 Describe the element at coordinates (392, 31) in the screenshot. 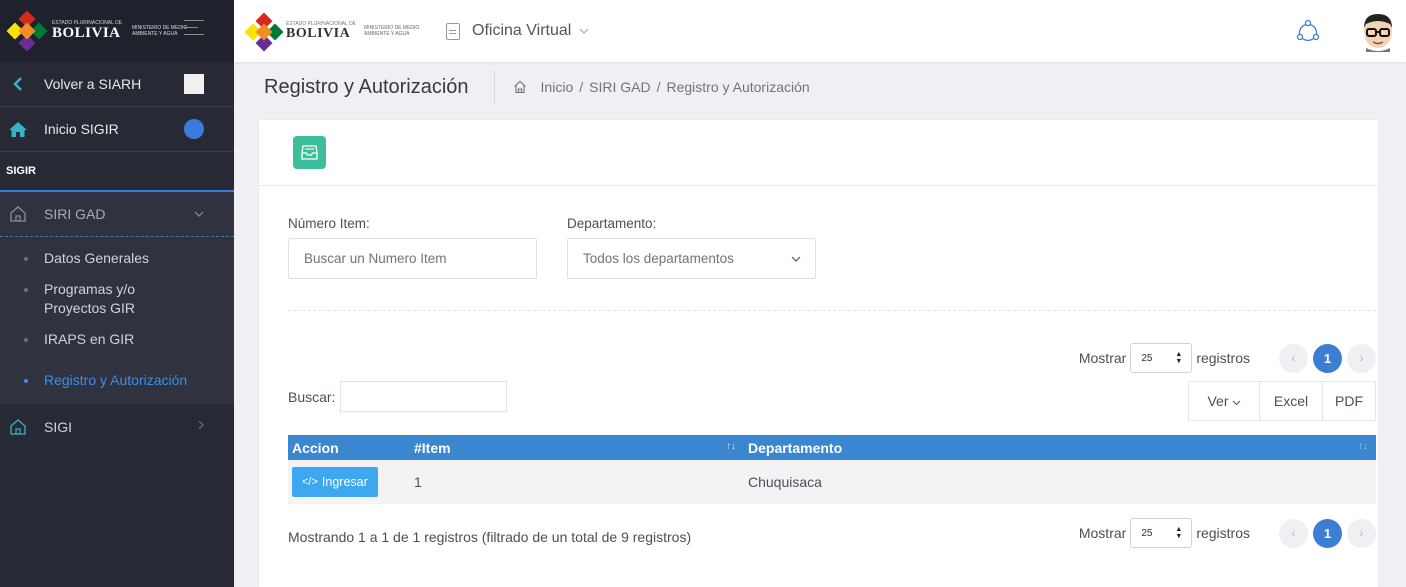

I see `logo-ministry-text: MINISTERIO DE MEDIO AMBIENTE Y AGUA` at that location.